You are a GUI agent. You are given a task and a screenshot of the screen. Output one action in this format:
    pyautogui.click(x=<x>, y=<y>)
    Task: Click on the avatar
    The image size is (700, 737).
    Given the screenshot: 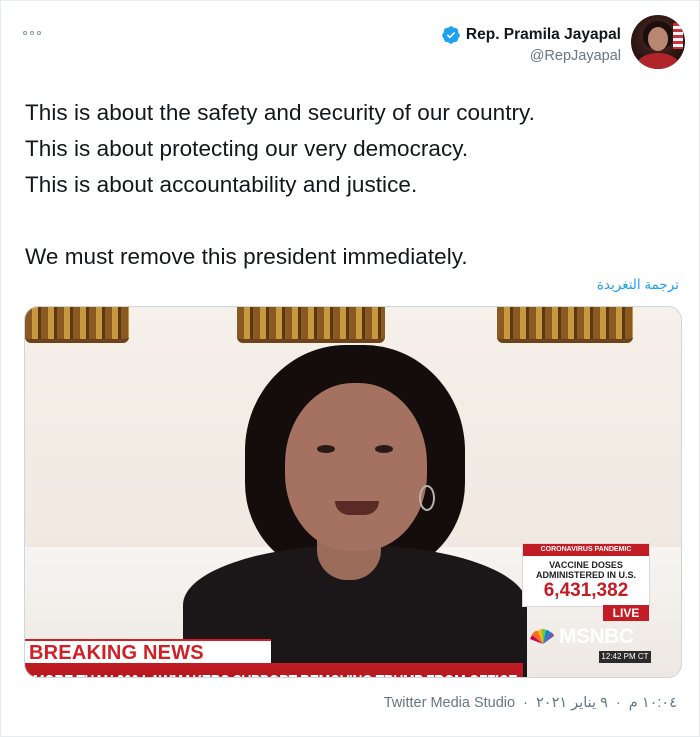 What is the action you would take?
    pyautogui.click(x=658, y=42)
    